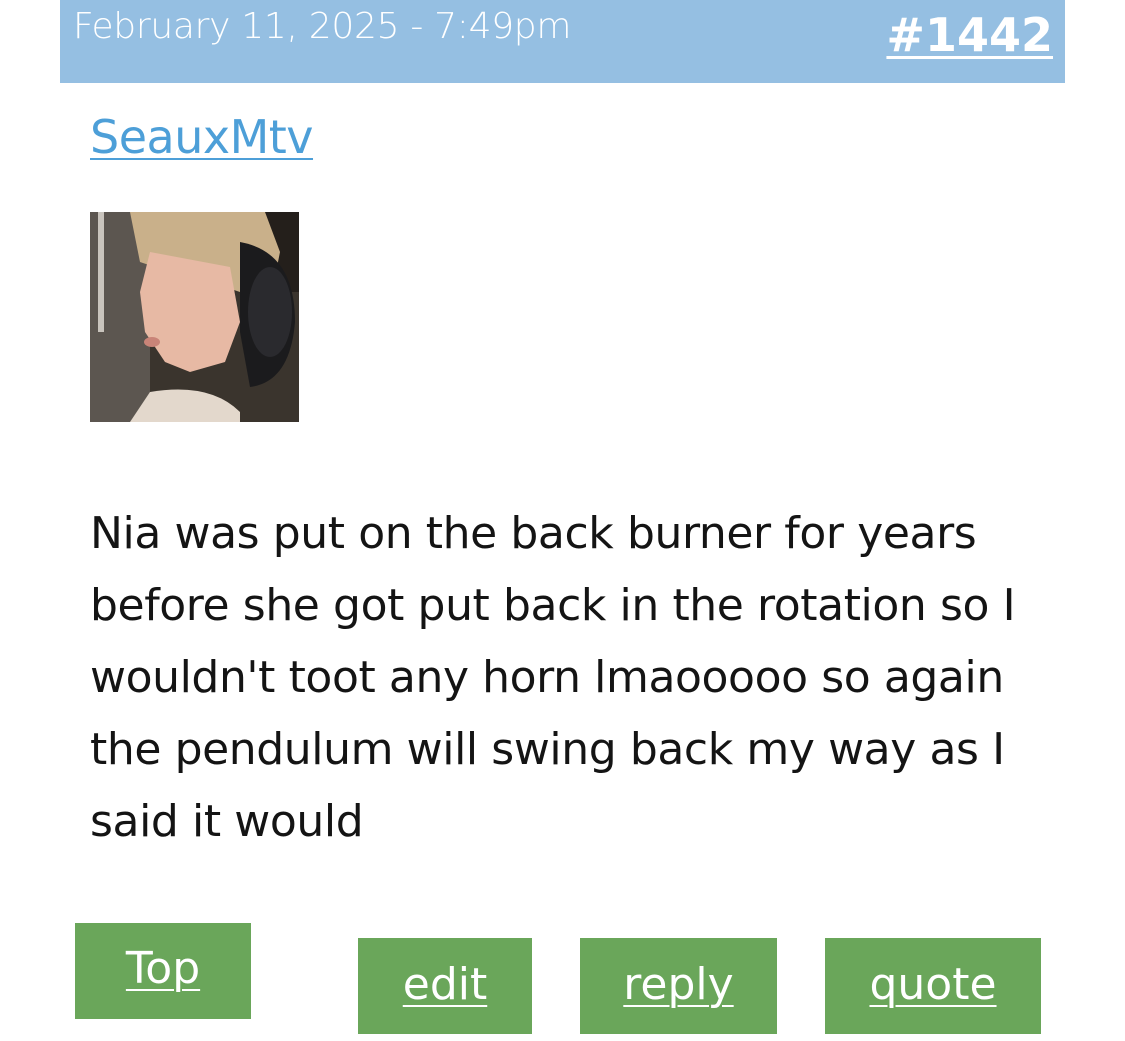 The height and width of the screenshot is (1041, 1125). Describe the element at coordinates (322, 26) in the screenshot. I see `post-date: February 11, 2025 - 7:49pm` at that location.